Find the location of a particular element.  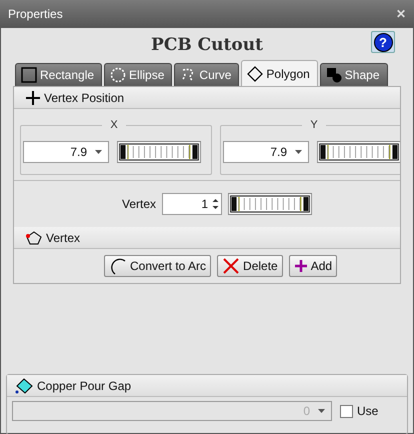

spin-arrows-icon is located at coordinates (216, 204).